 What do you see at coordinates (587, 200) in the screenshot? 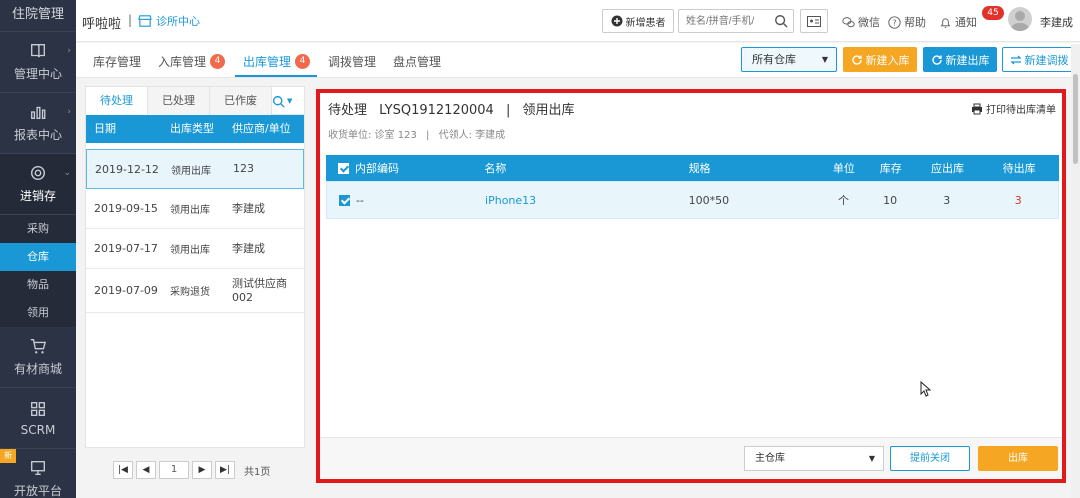
I see `item-name-link: iPhone13` at bounding box center [587, 200].